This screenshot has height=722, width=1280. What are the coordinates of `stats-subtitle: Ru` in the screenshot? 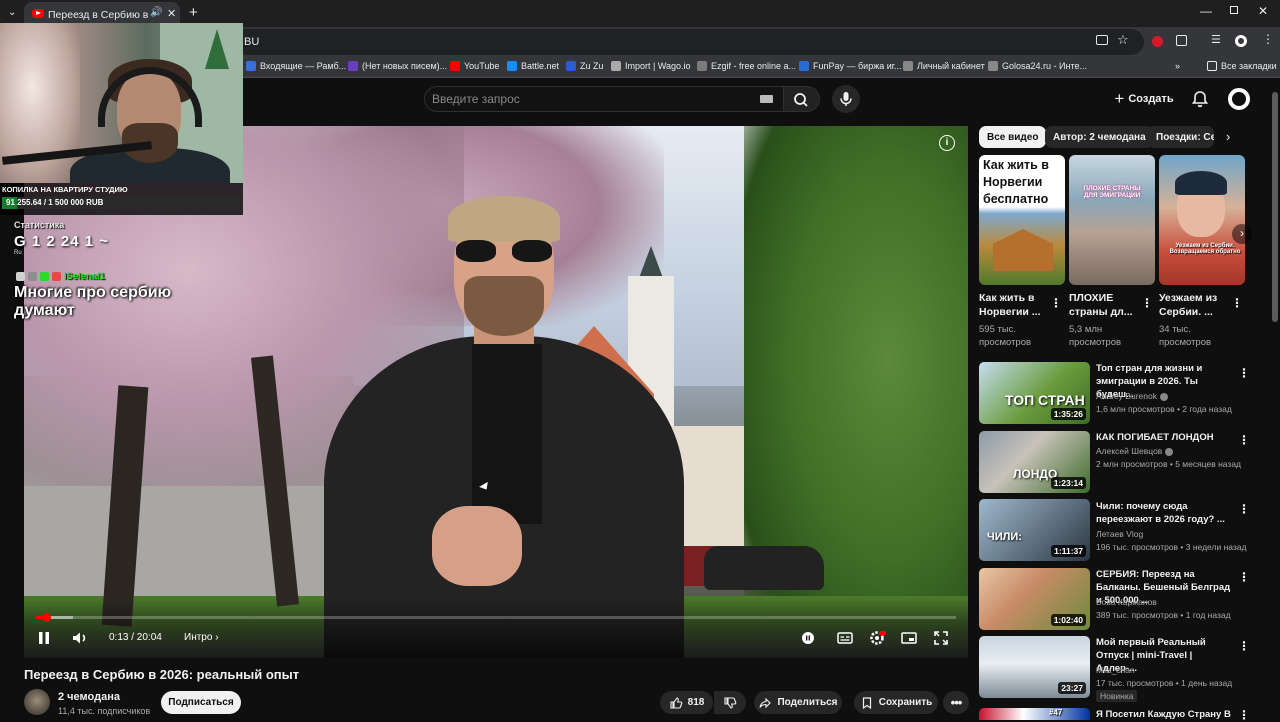 It's located at (18, 253).